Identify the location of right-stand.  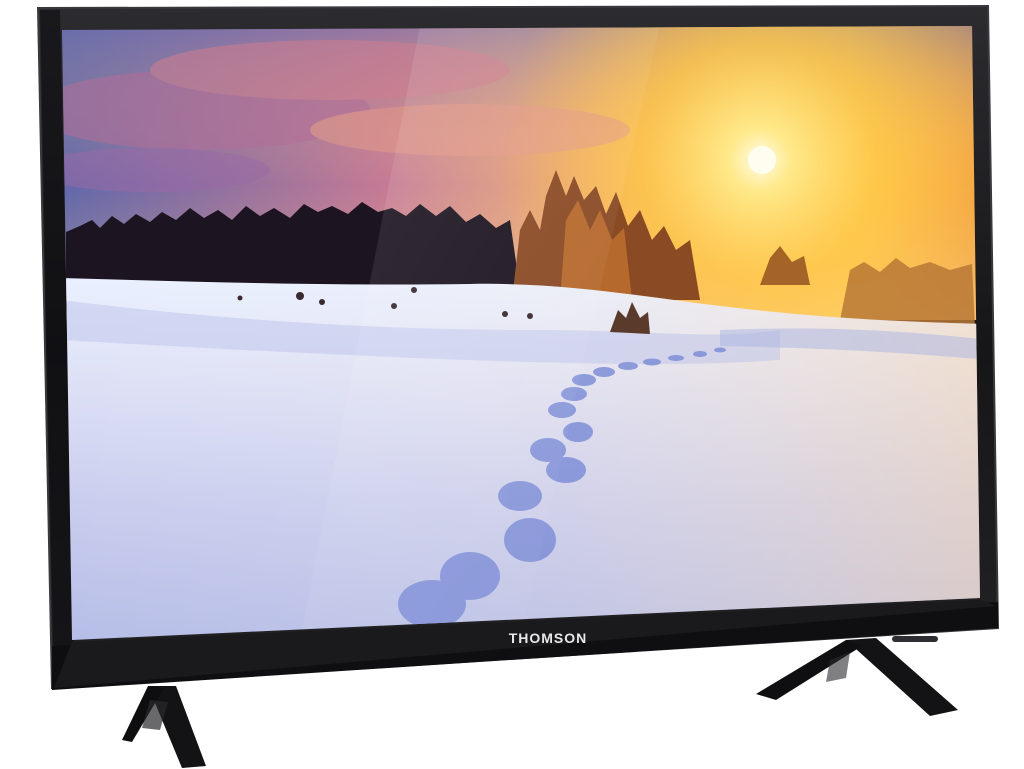
(857, 677).